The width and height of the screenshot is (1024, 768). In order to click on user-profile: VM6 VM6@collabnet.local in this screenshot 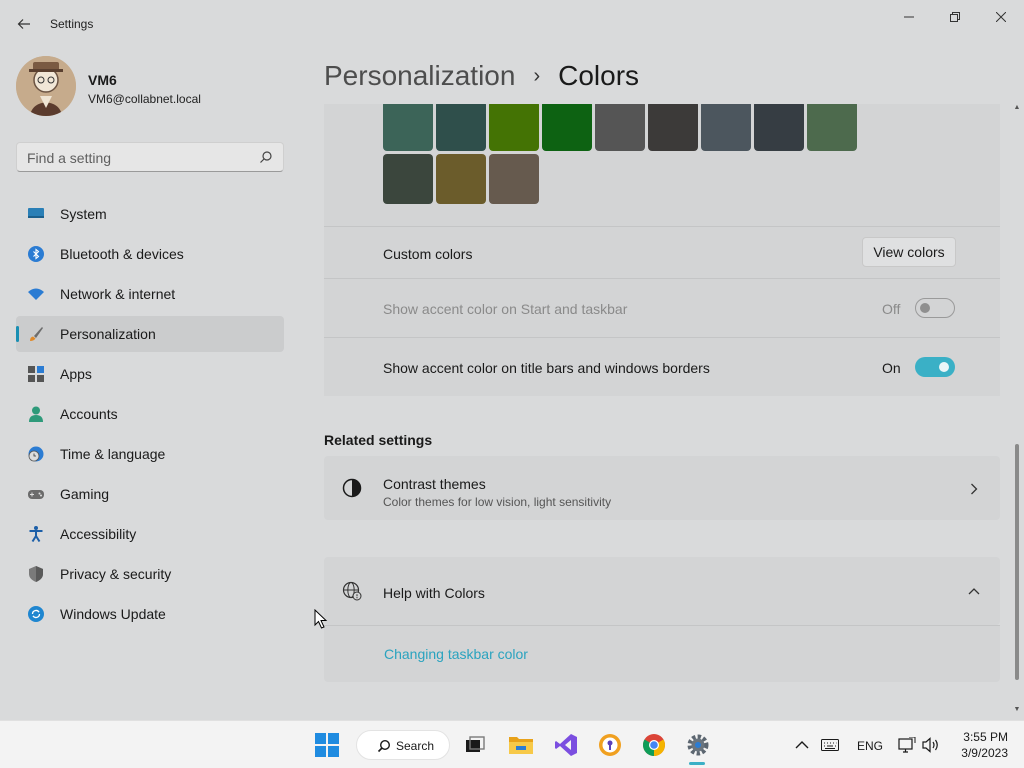, I will do `click(151, 87)`.